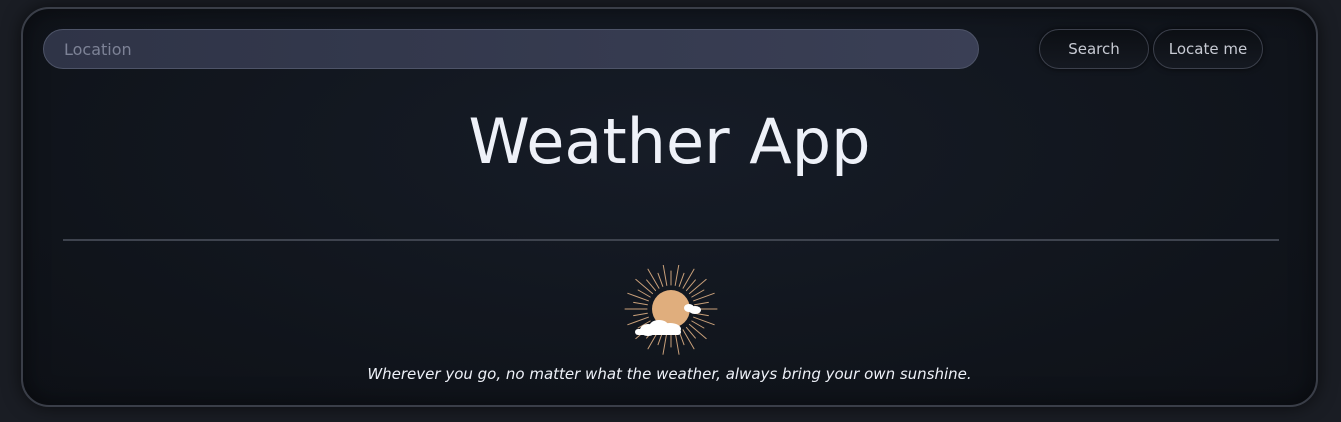 The width and height of the screenshot is (1341, 422). What do you see at coordinates (1094, 49) in the screenshot?
I see `search-button: Search` at bounding box center [1094, 49].